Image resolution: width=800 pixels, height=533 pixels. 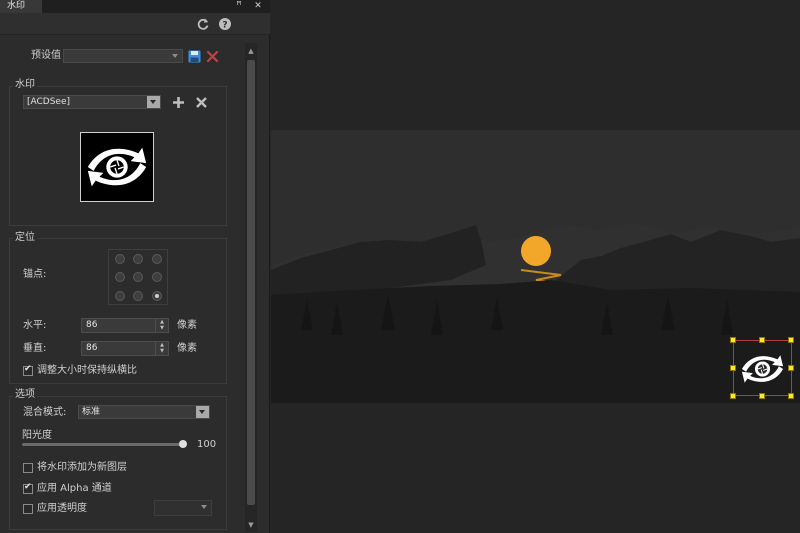 I want to click on horizontal-unit: 像素, so click(x=187, y=325).